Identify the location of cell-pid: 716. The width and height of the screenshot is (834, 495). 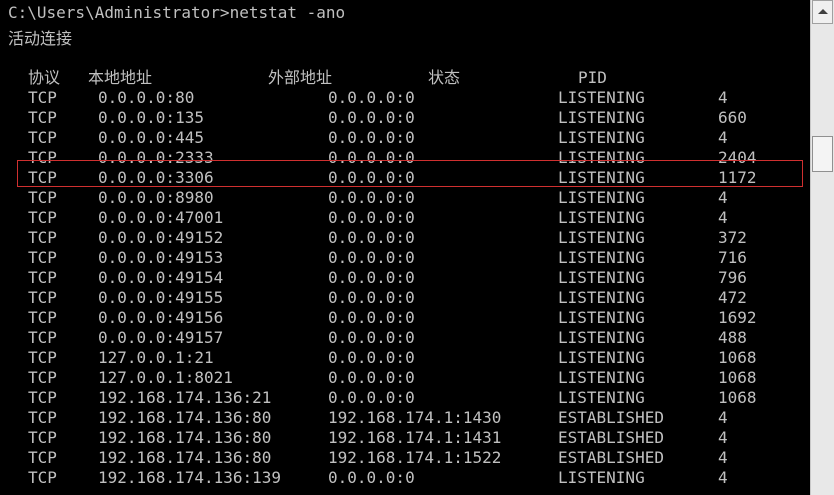
(732, 257).